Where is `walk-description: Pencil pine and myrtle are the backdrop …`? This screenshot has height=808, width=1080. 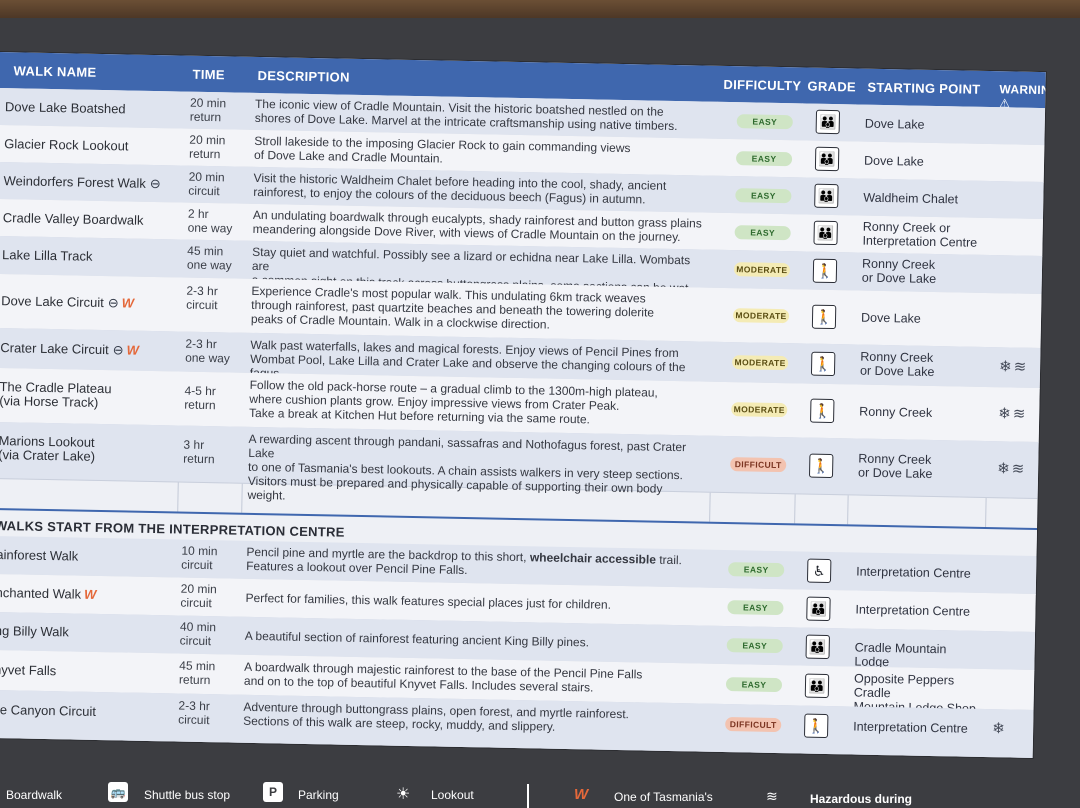 walk-description: Pencil pine and myrtle are the backdrop … is located at coordinates (464, 561).